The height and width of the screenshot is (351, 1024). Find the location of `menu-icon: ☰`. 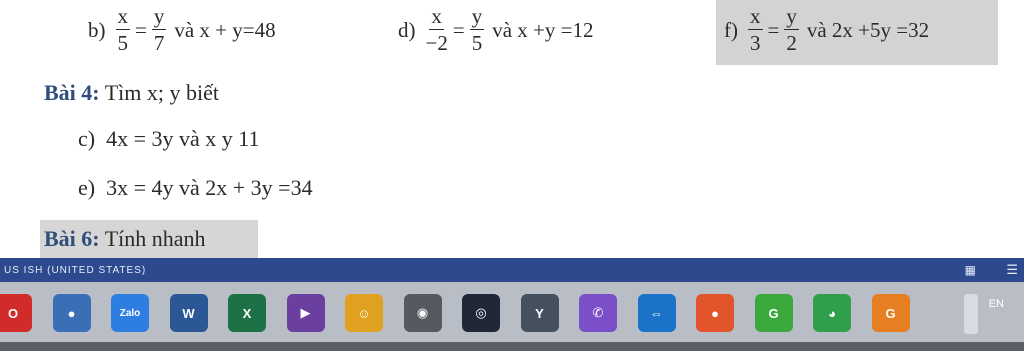

menu-icon: ☰ is located at coordinates (1012, 270).